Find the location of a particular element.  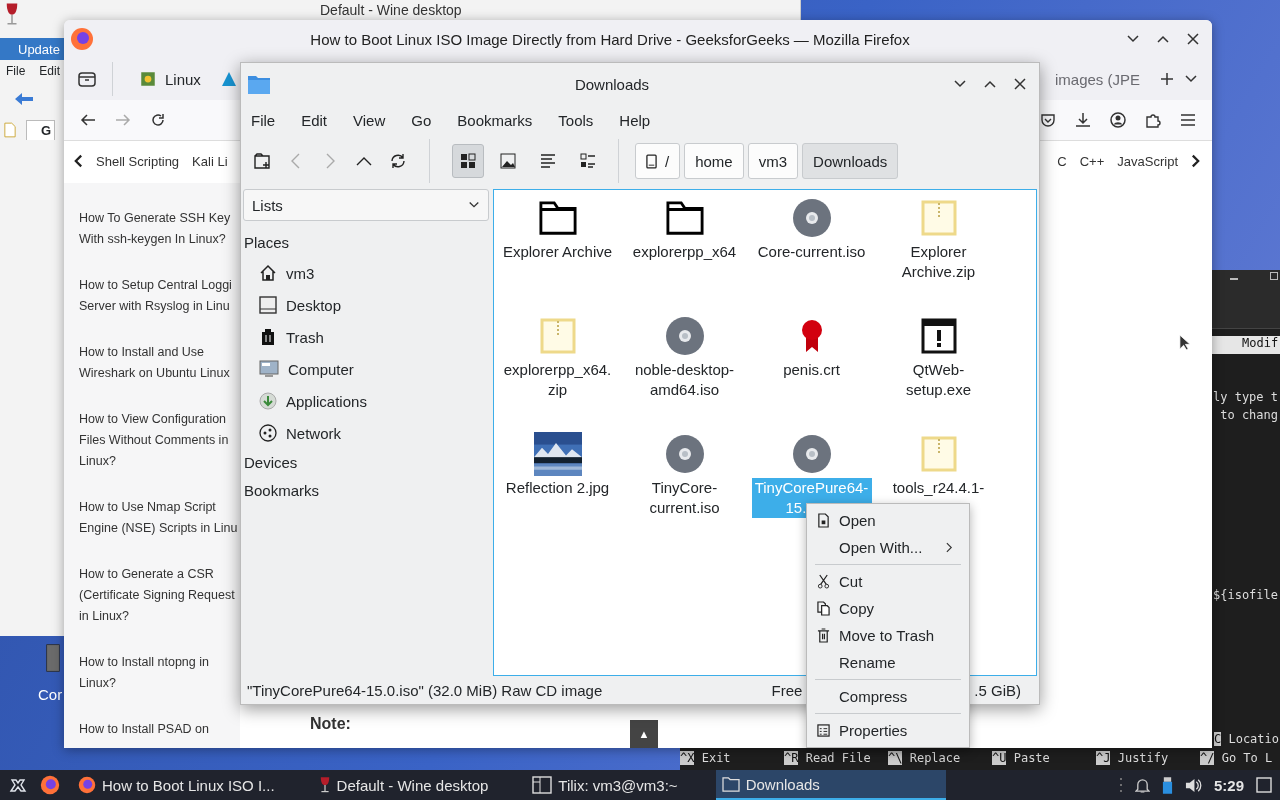

place-item: Trash is located at coordinates (366, 337).